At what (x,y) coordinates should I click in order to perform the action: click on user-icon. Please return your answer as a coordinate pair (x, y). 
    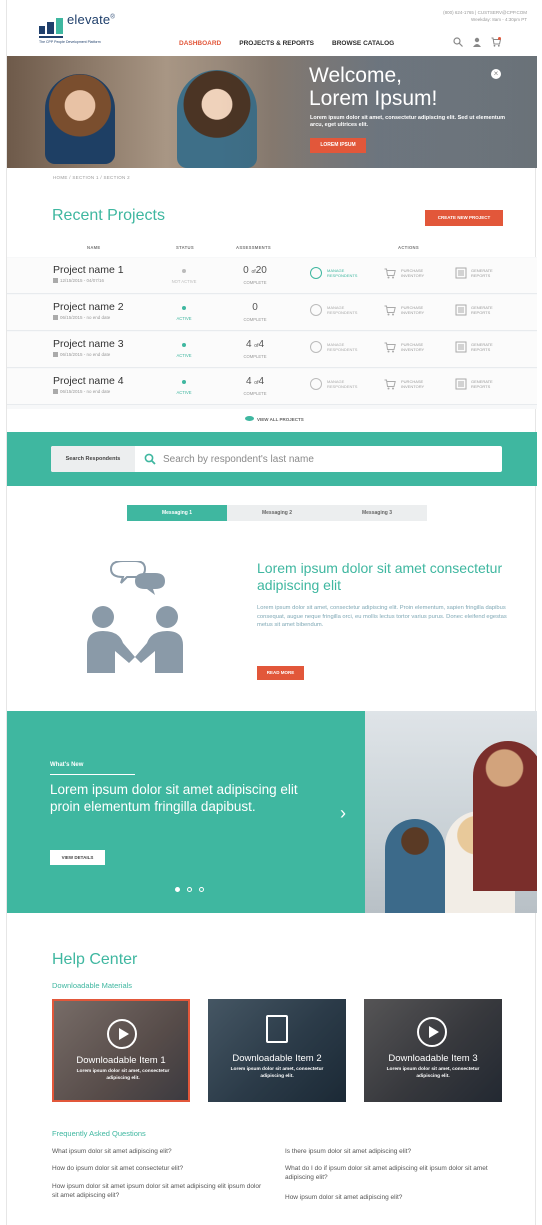
    Looking at the image, I should click on (477, 42).